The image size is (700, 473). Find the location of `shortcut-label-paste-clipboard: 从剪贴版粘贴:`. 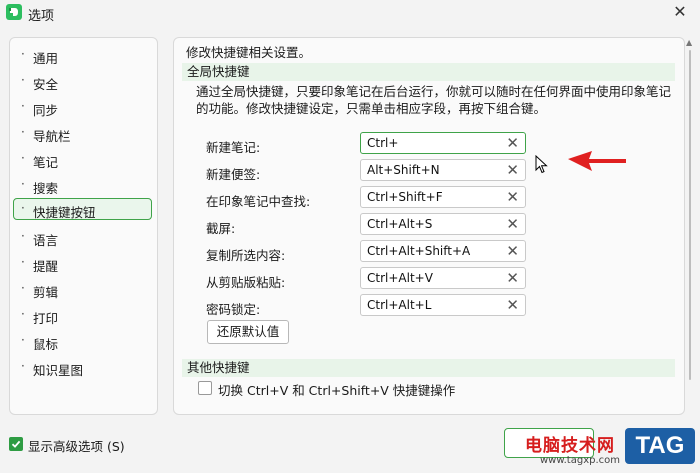

shortcut-label-paste-clipboard: 从剪贴版粘贴: is located at coordinates (246, 282).